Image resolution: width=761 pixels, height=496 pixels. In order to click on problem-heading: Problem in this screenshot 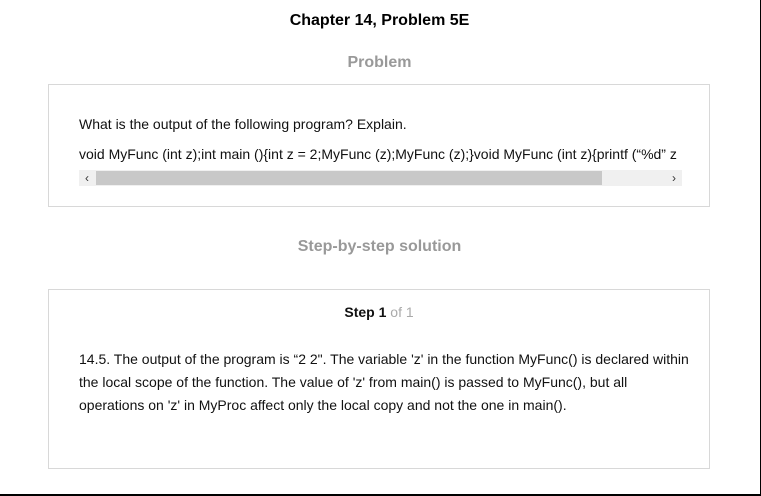, I will do `click(379, 62)`.